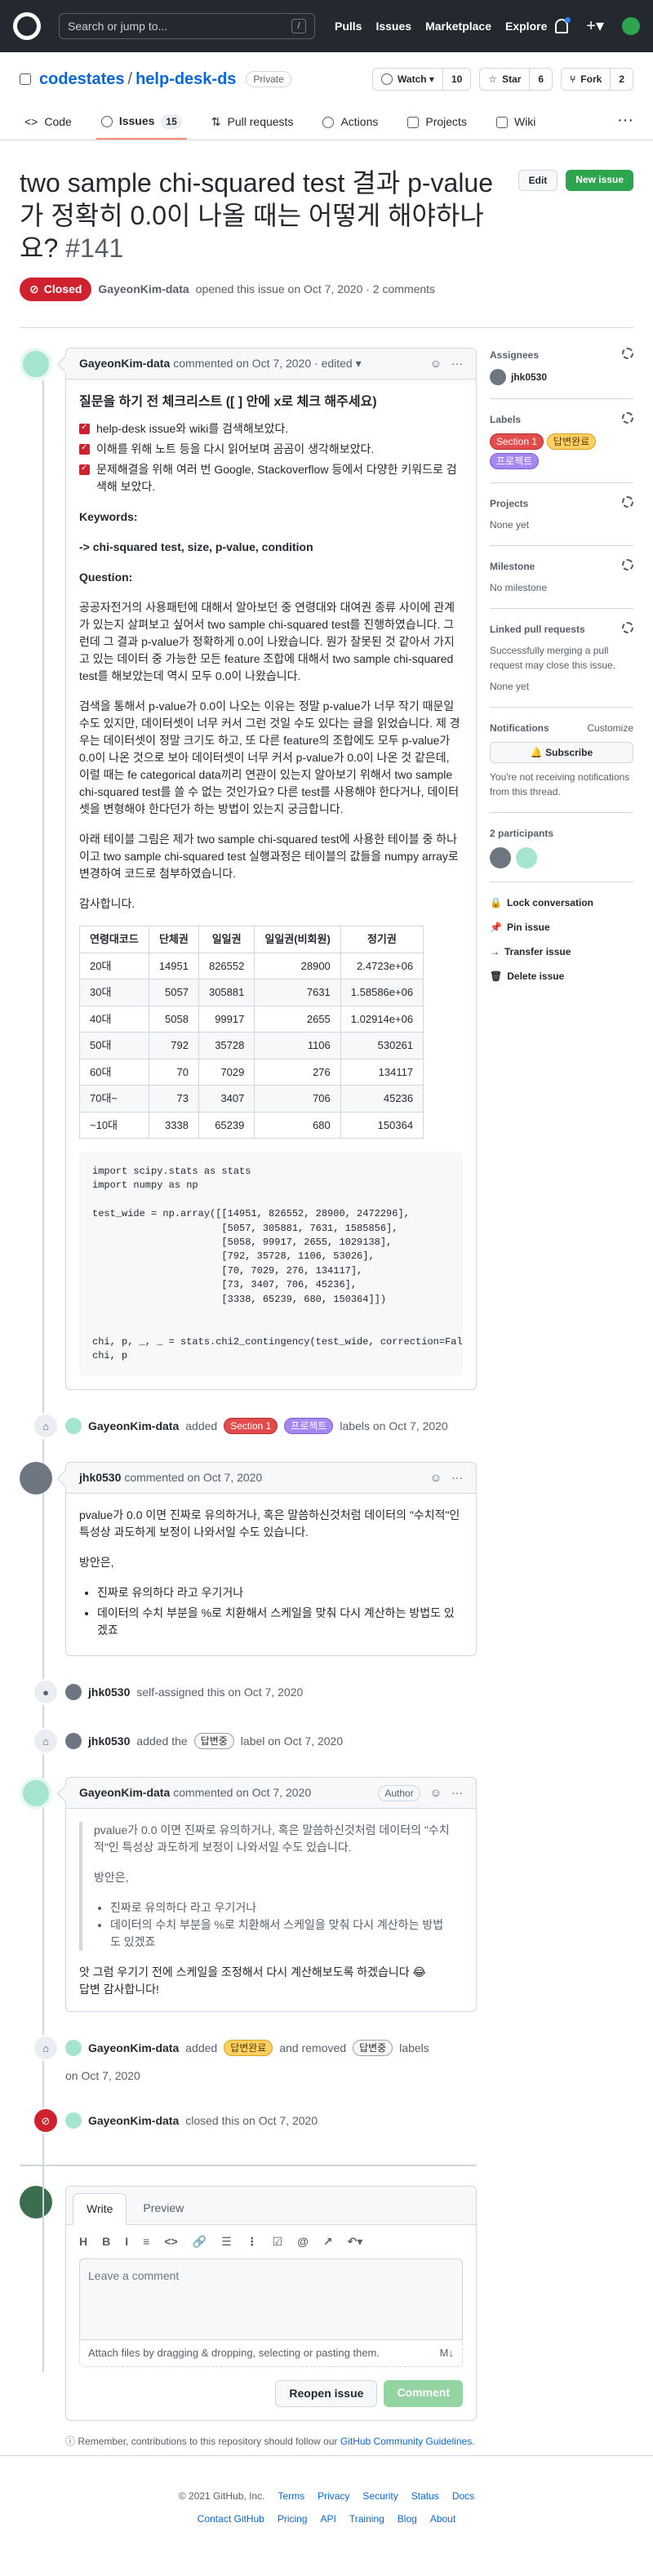 The width and height of the screenshot is (653, 2576). I want to click on footer-link-about: About, so click(442, 2519).